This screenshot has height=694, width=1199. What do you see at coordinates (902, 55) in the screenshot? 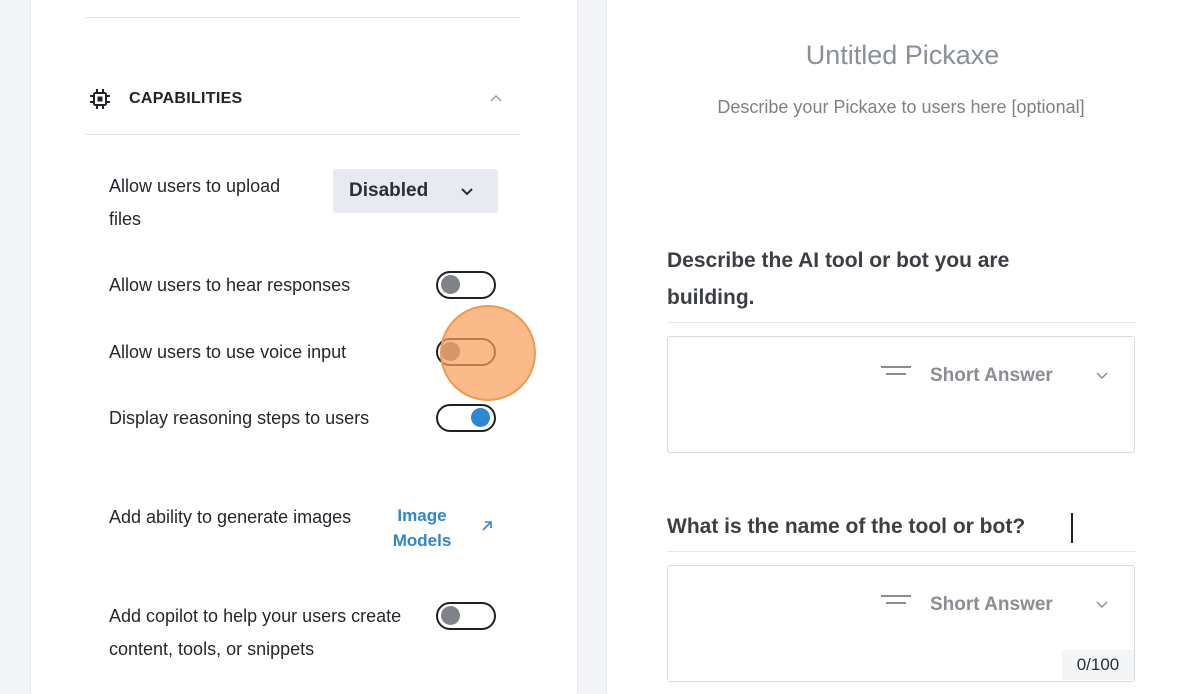
I see `pickaxe-title: Untitled Pickaxe` at bounding box center [902, 55].